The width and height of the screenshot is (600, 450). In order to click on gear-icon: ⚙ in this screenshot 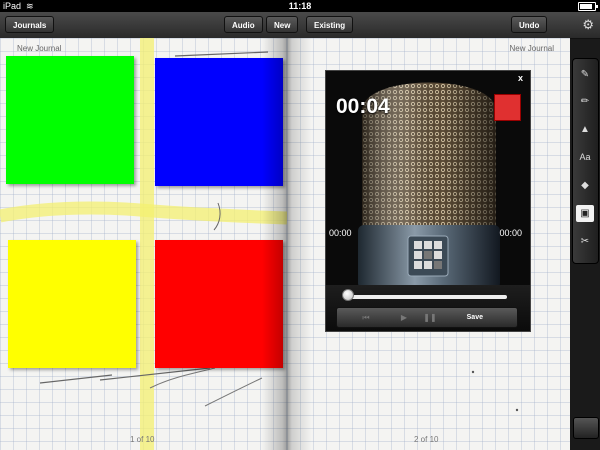, I will do `click(588, 24)`.